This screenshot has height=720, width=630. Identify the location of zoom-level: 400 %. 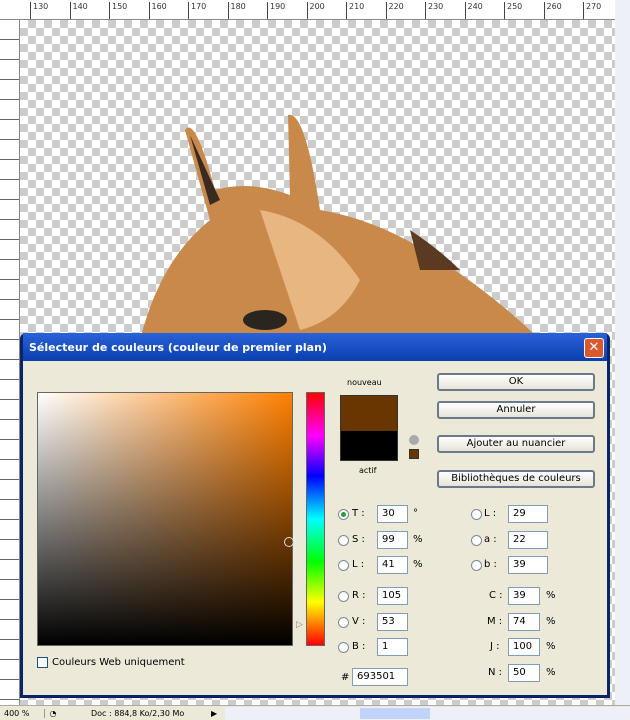
(22, 713).